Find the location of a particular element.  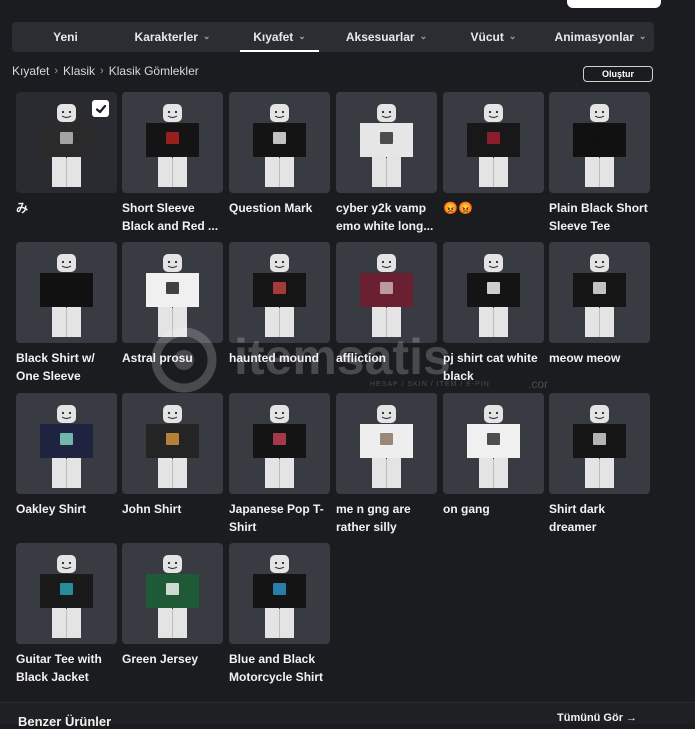

item-name: John Shirt is located at coordinates (172, 510).